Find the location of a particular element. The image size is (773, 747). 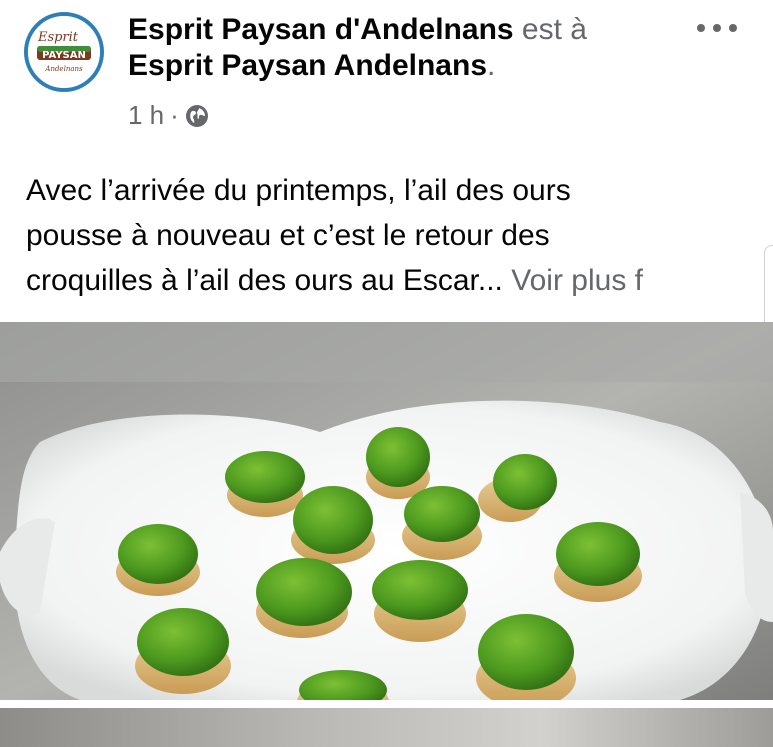

svg-text: Andelnans is located at coordinates (63, 69).